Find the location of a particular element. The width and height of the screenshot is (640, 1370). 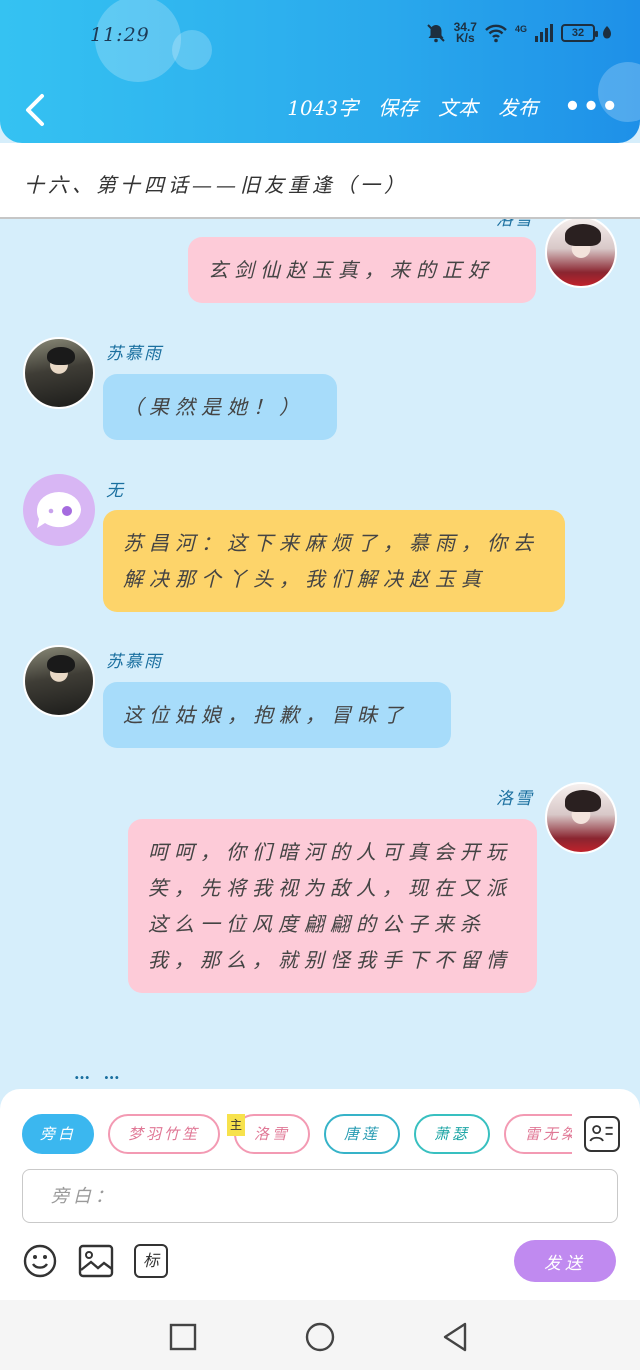

message-bubble: 玄剑仙赵玉真，来的正好 is located at coordinates (362, 270).